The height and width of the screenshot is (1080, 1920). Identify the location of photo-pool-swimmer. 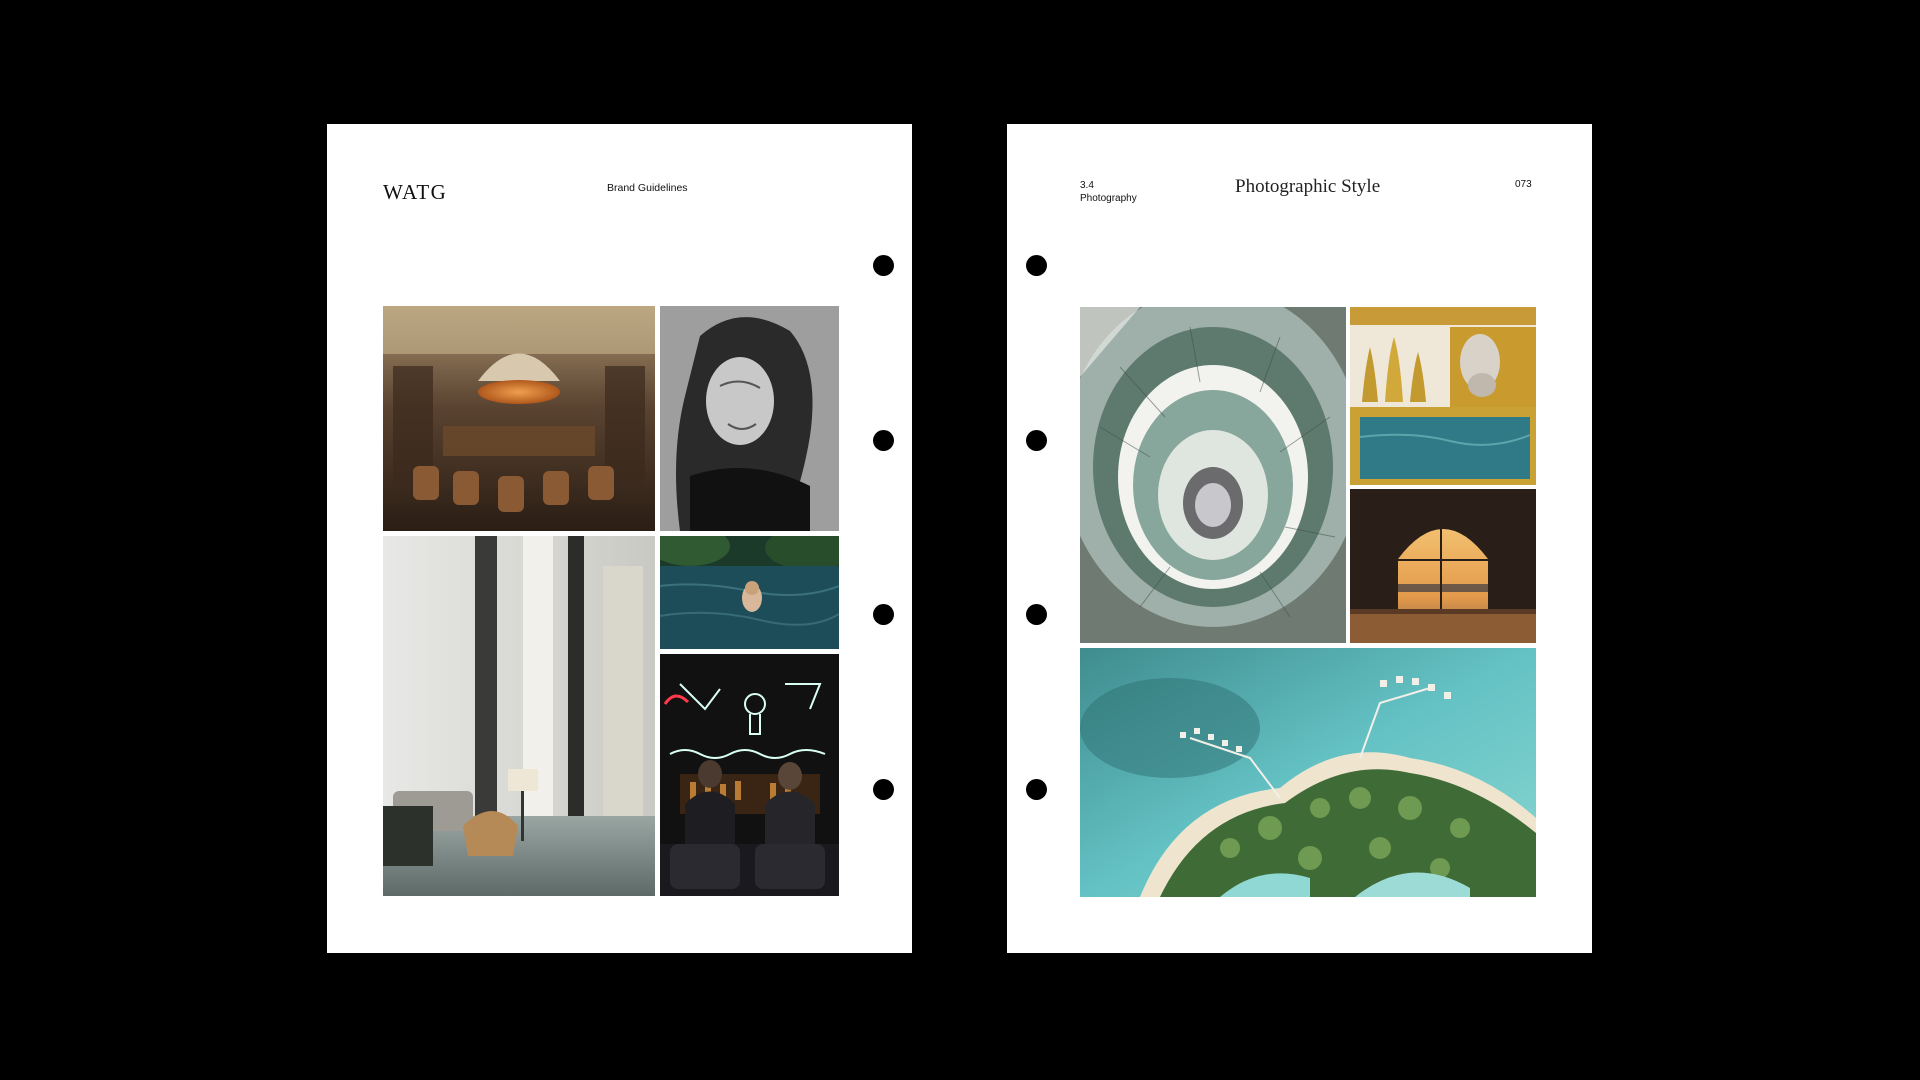
(749, 592).